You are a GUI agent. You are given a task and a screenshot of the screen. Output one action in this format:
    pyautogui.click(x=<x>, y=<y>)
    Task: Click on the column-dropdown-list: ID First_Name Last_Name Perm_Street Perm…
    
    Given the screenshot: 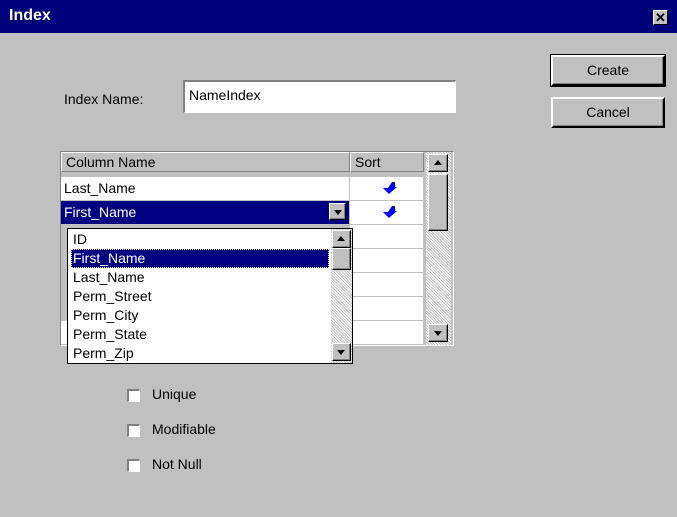 What is the action you would take?
    pyautogui.click(x=210, y=296)
    